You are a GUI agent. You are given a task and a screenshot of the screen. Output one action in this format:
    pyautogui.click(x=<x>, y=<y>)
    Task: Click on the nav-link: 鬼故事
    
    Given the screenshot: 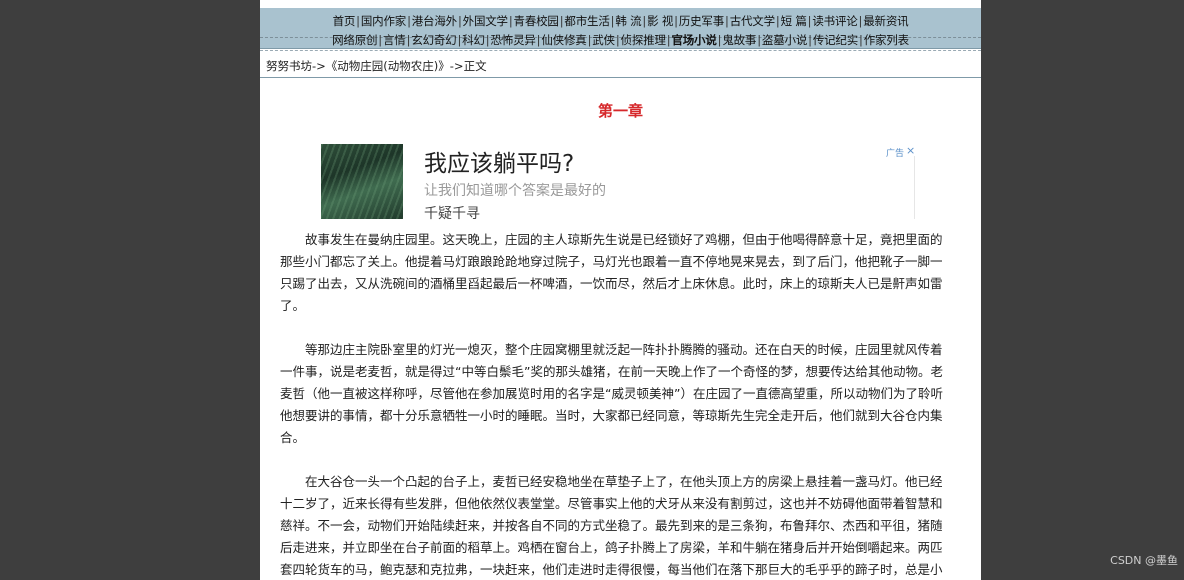 What is the action you would take?
    pyautogui.click(x=739, y=40)
    